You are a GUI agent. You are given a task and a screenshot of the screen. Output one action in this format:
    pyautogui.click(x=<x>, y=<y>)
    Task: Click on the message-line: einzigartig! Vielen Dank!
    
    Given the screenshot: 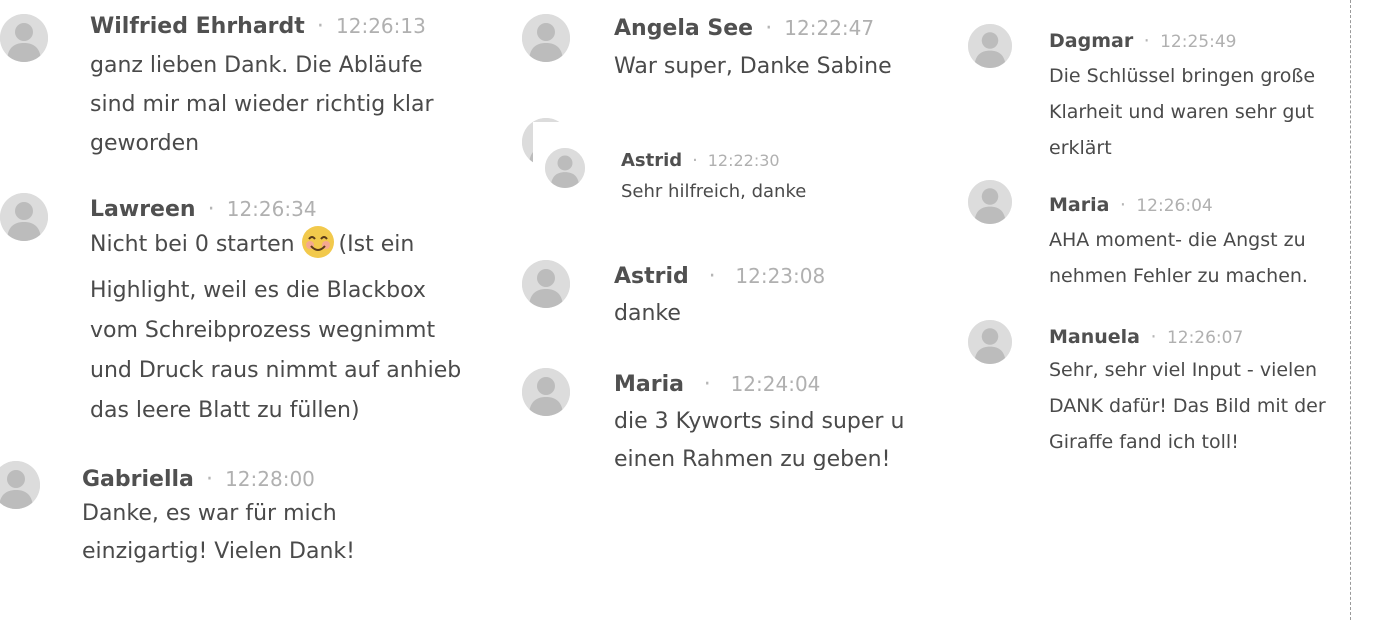 What is the action you would take?
    pyautogui.click(x=218, y=551)
    